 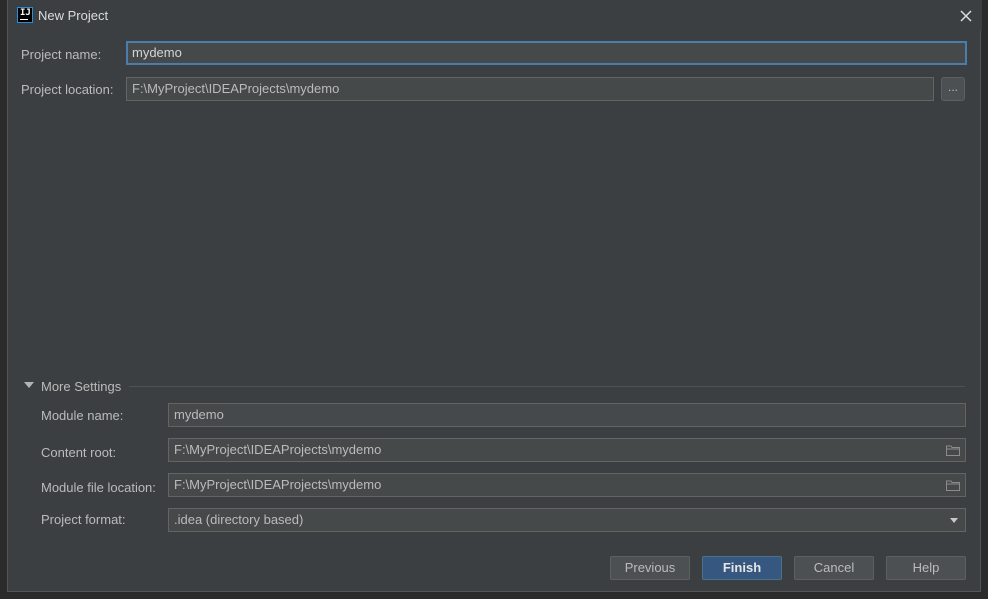 What do you see at coordinates (67, 89) in the screenshot?
I see `project-location-label: Project location:` at bounding box center [67, 89].